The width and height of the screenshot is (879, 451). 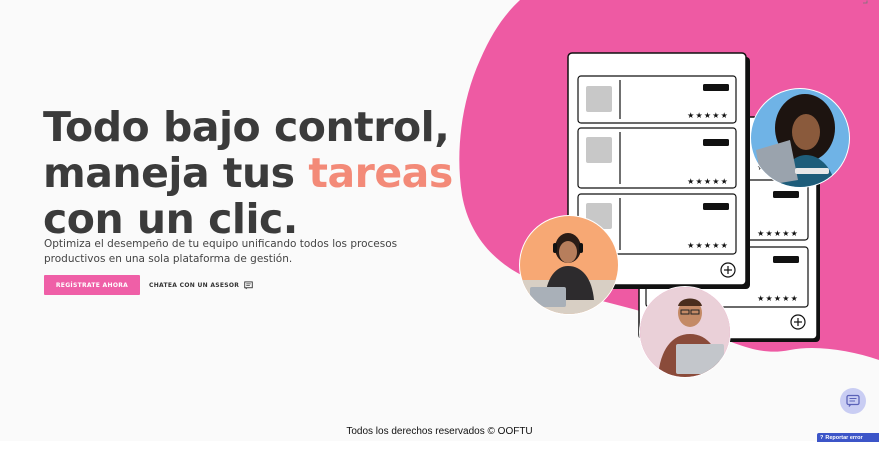 I want to click on message-icon, so click(x=853, y=400).